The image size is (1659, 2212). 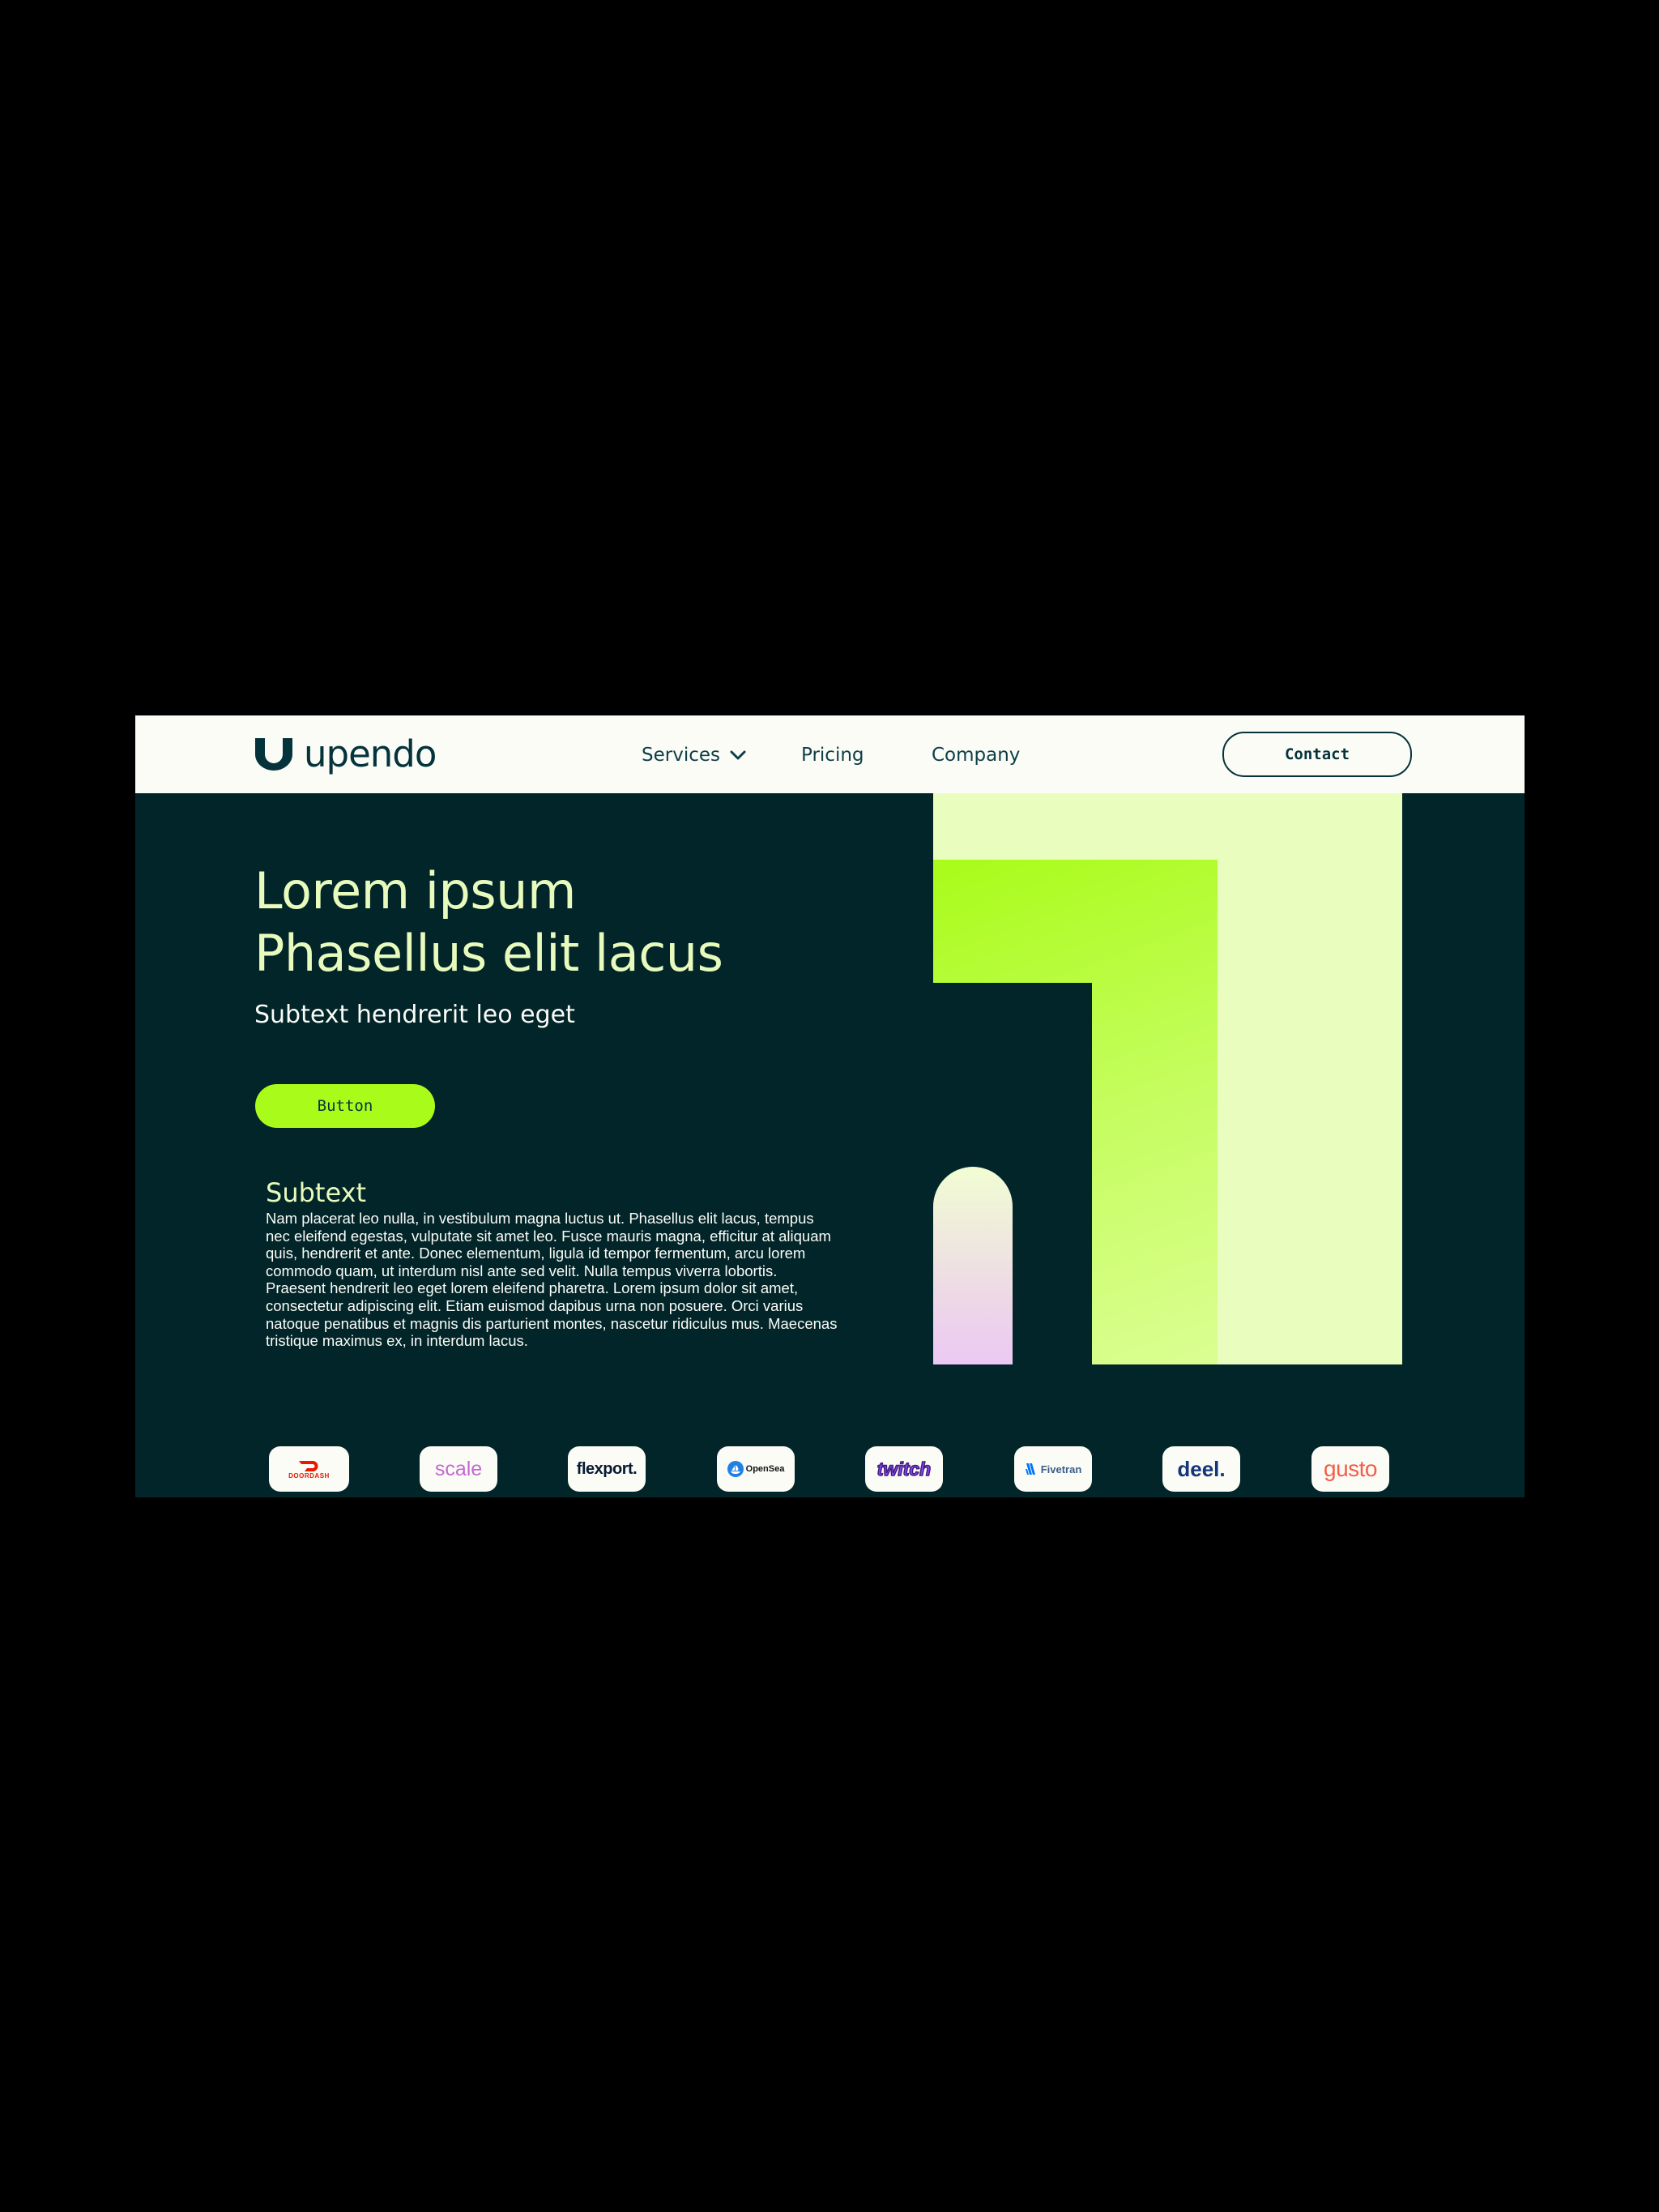 I want to click on nav-services: Services, so click(x=694, y=755).